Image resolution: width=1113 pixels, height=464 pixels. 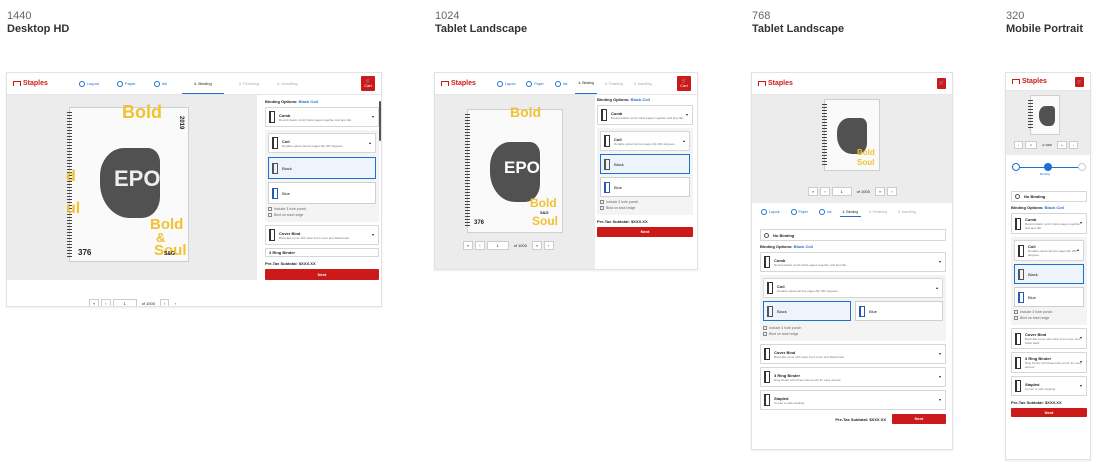 I want to click on scrollbar, so click(x=380, y=121).